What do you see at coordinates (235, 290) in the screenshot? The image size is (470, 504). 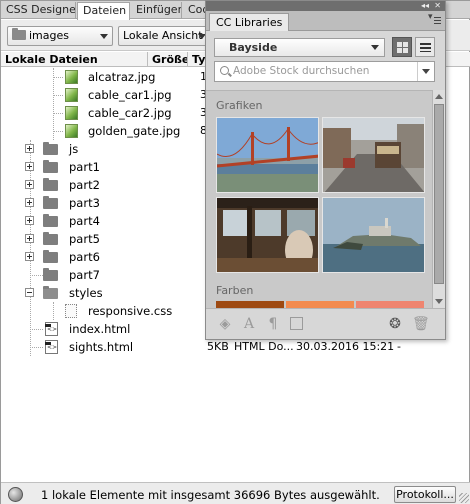 I see `section-colors-label: Farben` at bounding box center [235, 290].